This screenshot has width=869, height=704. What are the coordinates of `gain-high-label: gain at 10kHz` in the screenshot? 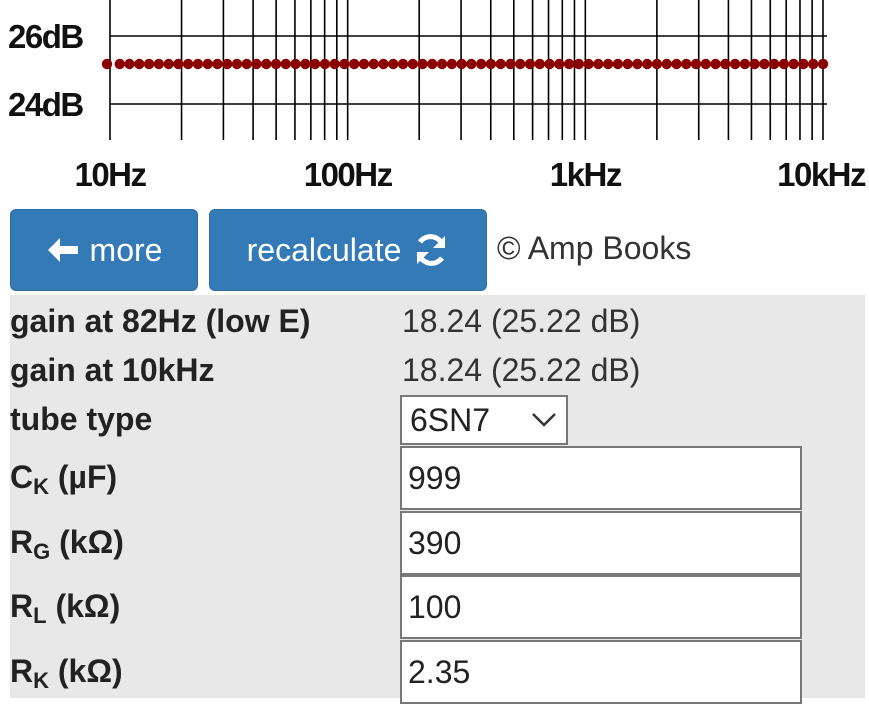 It's located at (112, 370).